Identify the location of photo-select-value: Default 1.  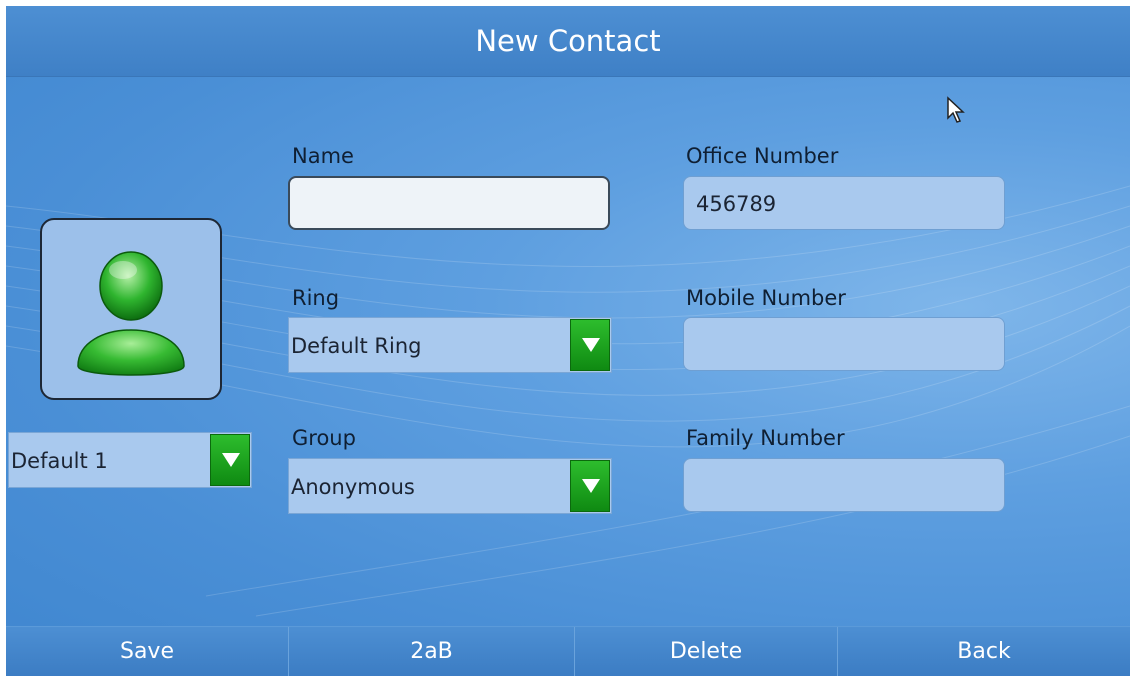
(59, 461).